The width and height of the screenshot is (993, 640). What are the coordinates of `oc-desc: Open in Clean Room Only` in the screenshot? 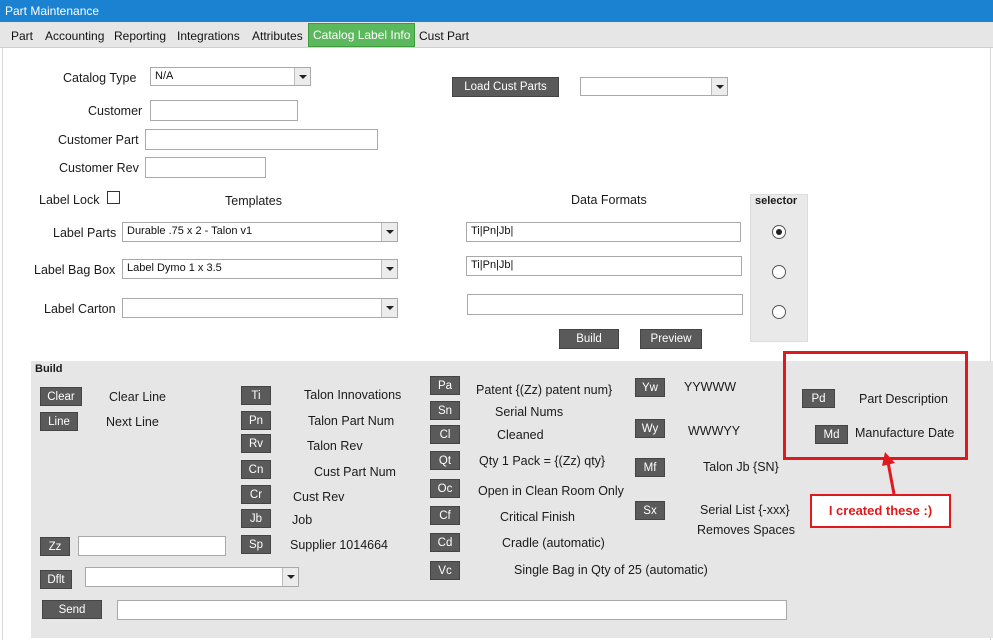 It's located at (551, 491).